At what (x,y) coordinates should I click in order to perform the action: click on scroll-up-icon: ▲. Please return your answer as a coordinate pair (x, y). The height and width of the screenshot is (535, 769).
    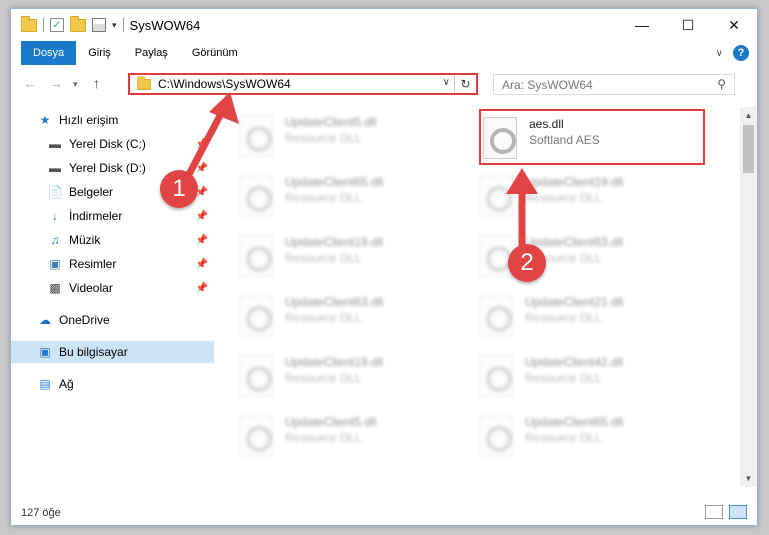
    Looking at the image, I should click on (748, 115).